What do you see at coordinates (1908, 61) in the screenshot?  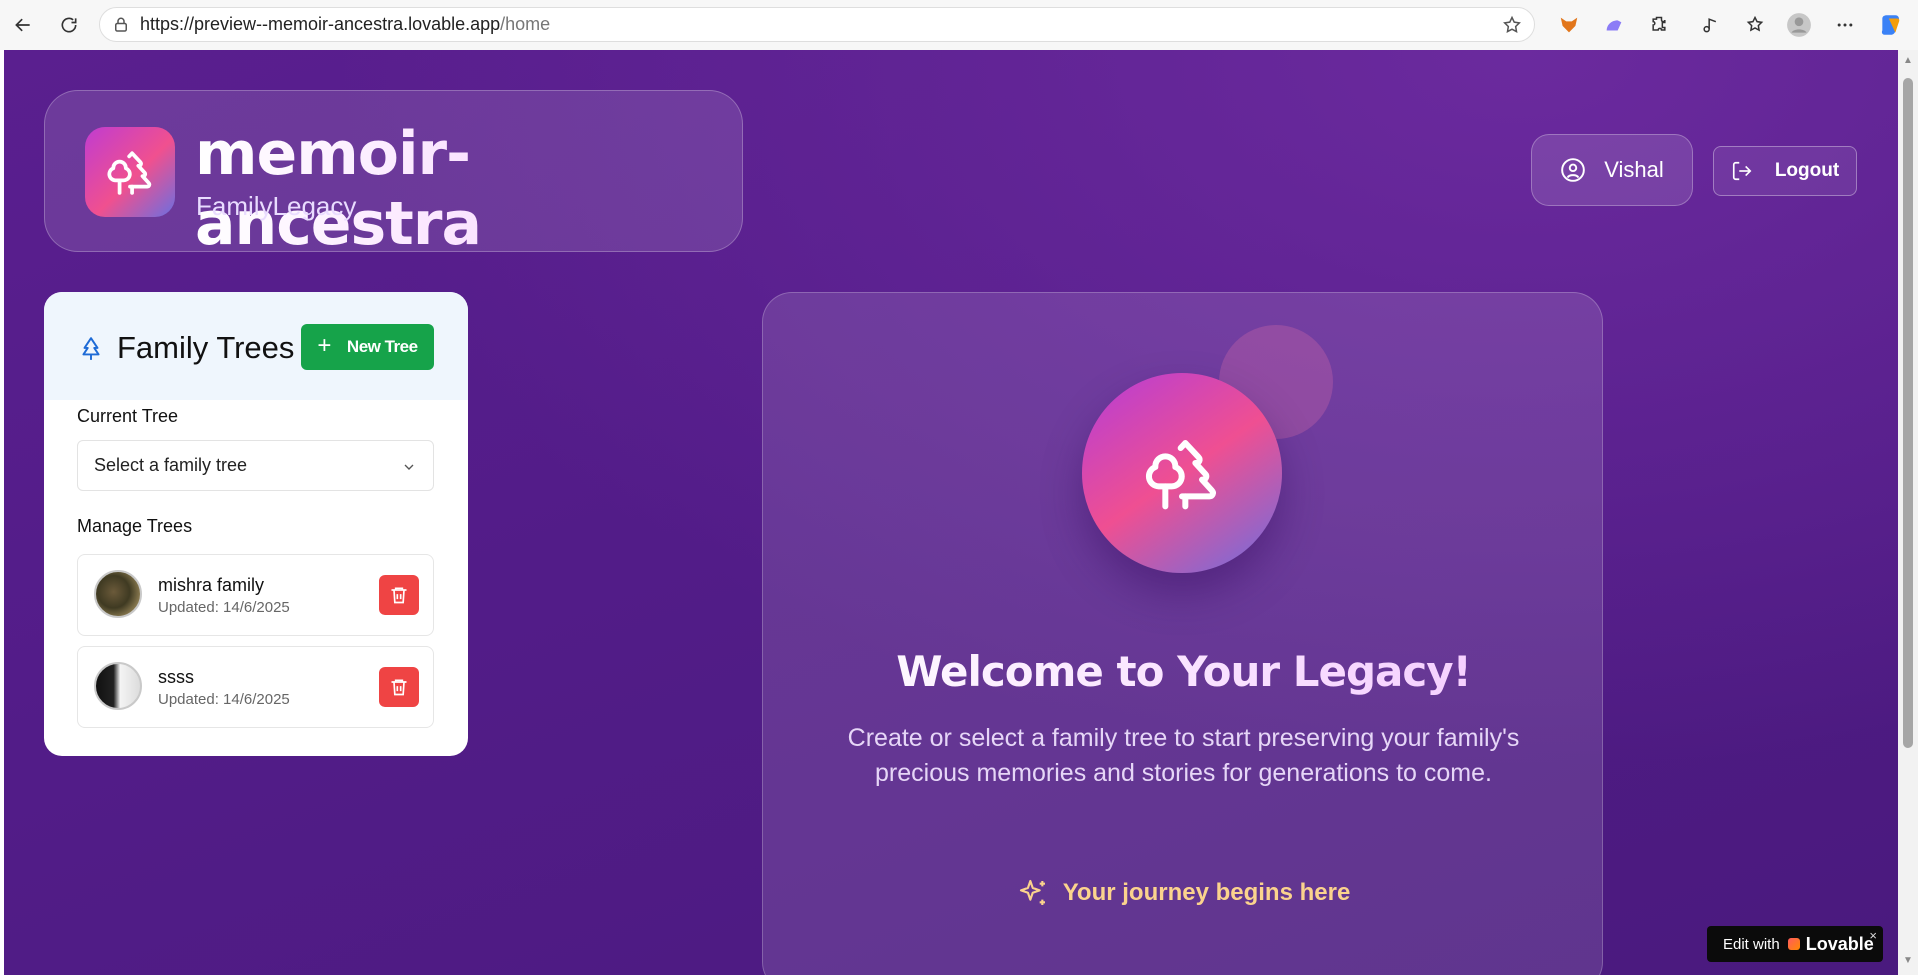 I see `scroll-up-arrow-icon: ▲` at bounding box center [1908, 61].